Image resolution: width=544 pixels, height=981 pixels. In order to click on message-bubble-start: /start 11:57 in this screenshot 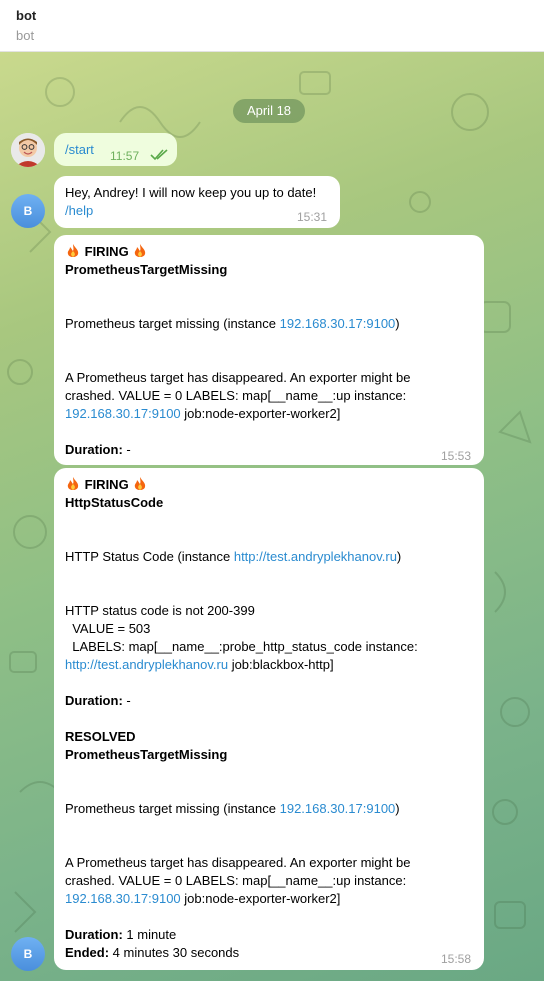, I will do `click(115, 149)`.